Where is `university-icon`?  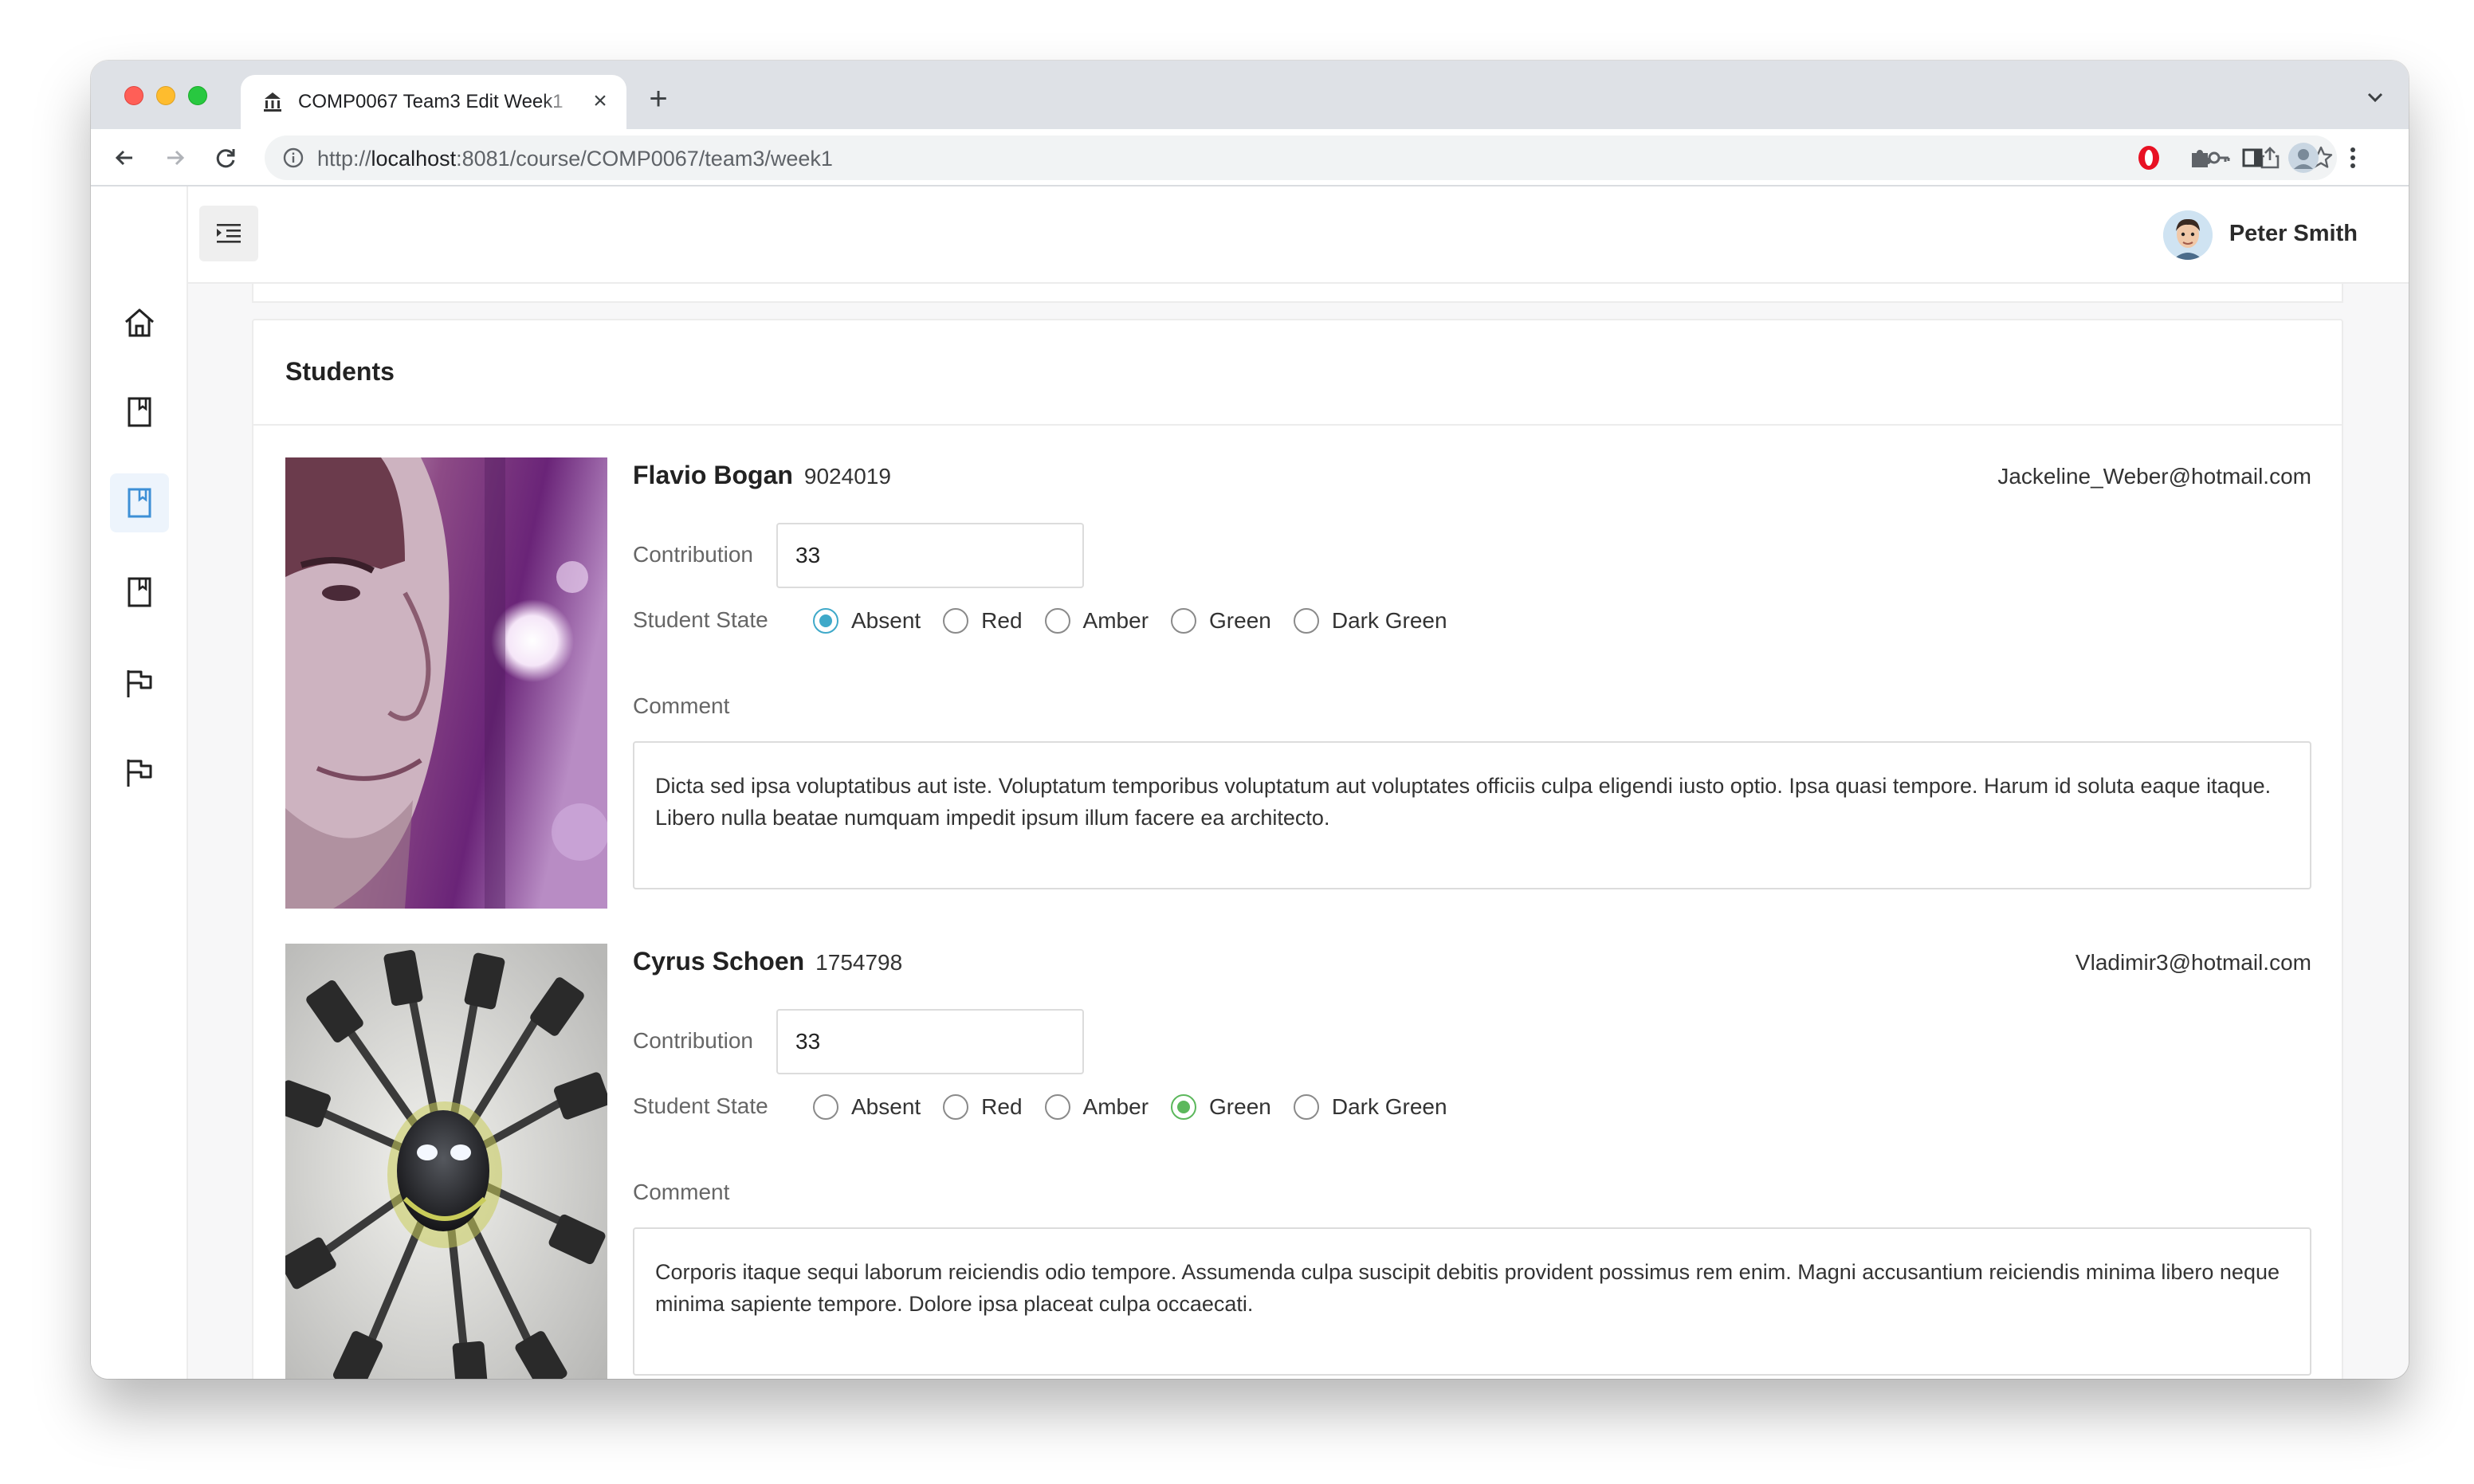 university-icon is located at coordinates (272, 102).